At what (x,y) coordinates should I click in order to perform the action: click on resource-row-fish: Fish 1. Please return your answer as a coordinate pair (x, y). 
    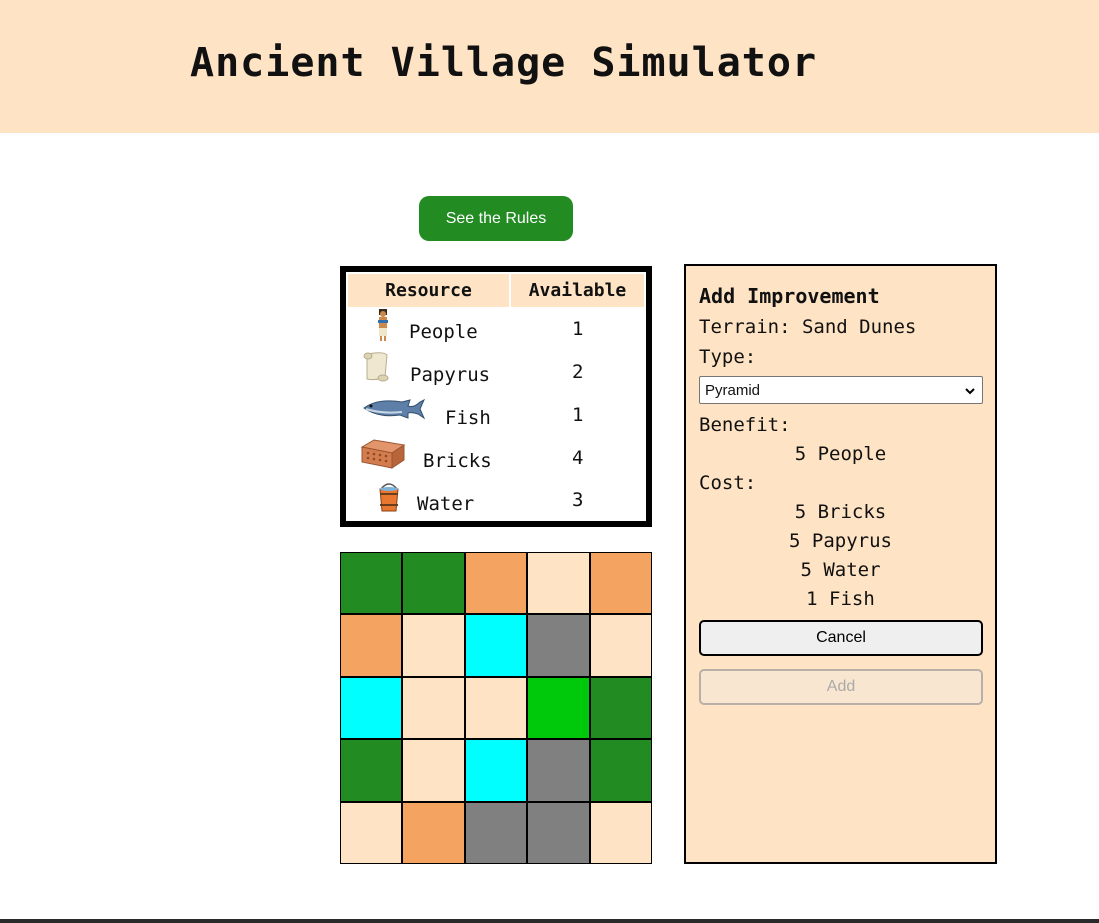
    Looking at the image, I should click on (496, 415).